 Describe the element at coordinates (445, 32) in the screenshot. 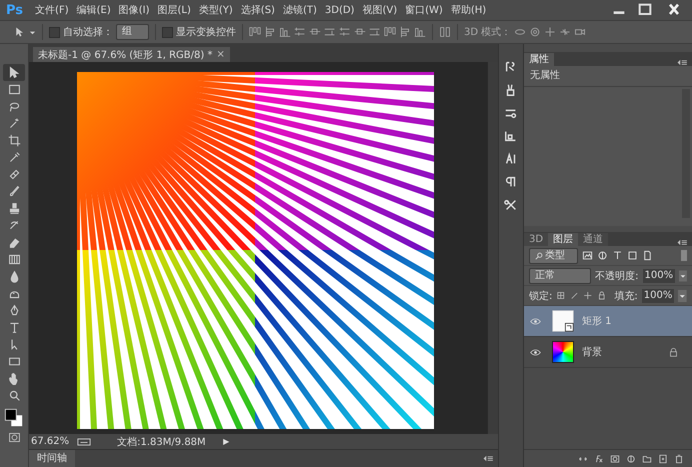

I see `distribute-icon` at that location.